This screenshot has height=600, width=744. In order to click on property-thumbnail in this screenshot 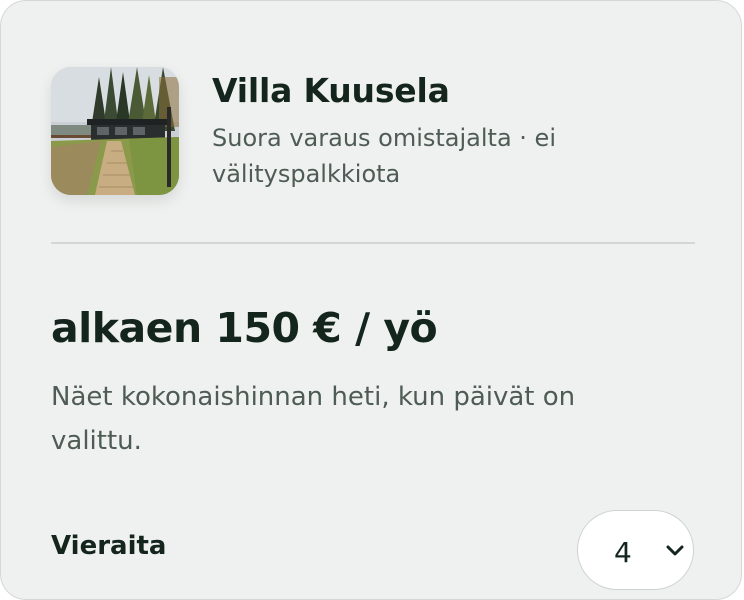, I will do `click(115, 131)`.